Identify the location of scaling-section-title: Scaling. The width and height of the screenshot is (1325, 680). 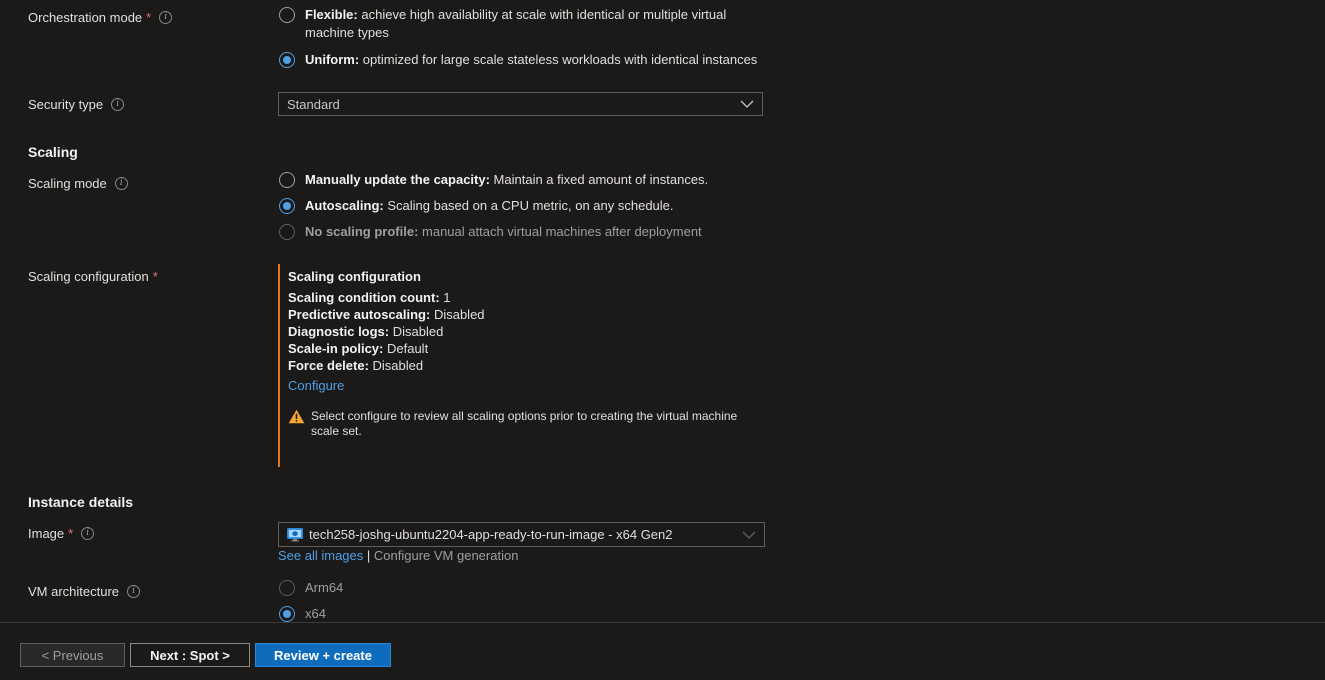
(53, 152).